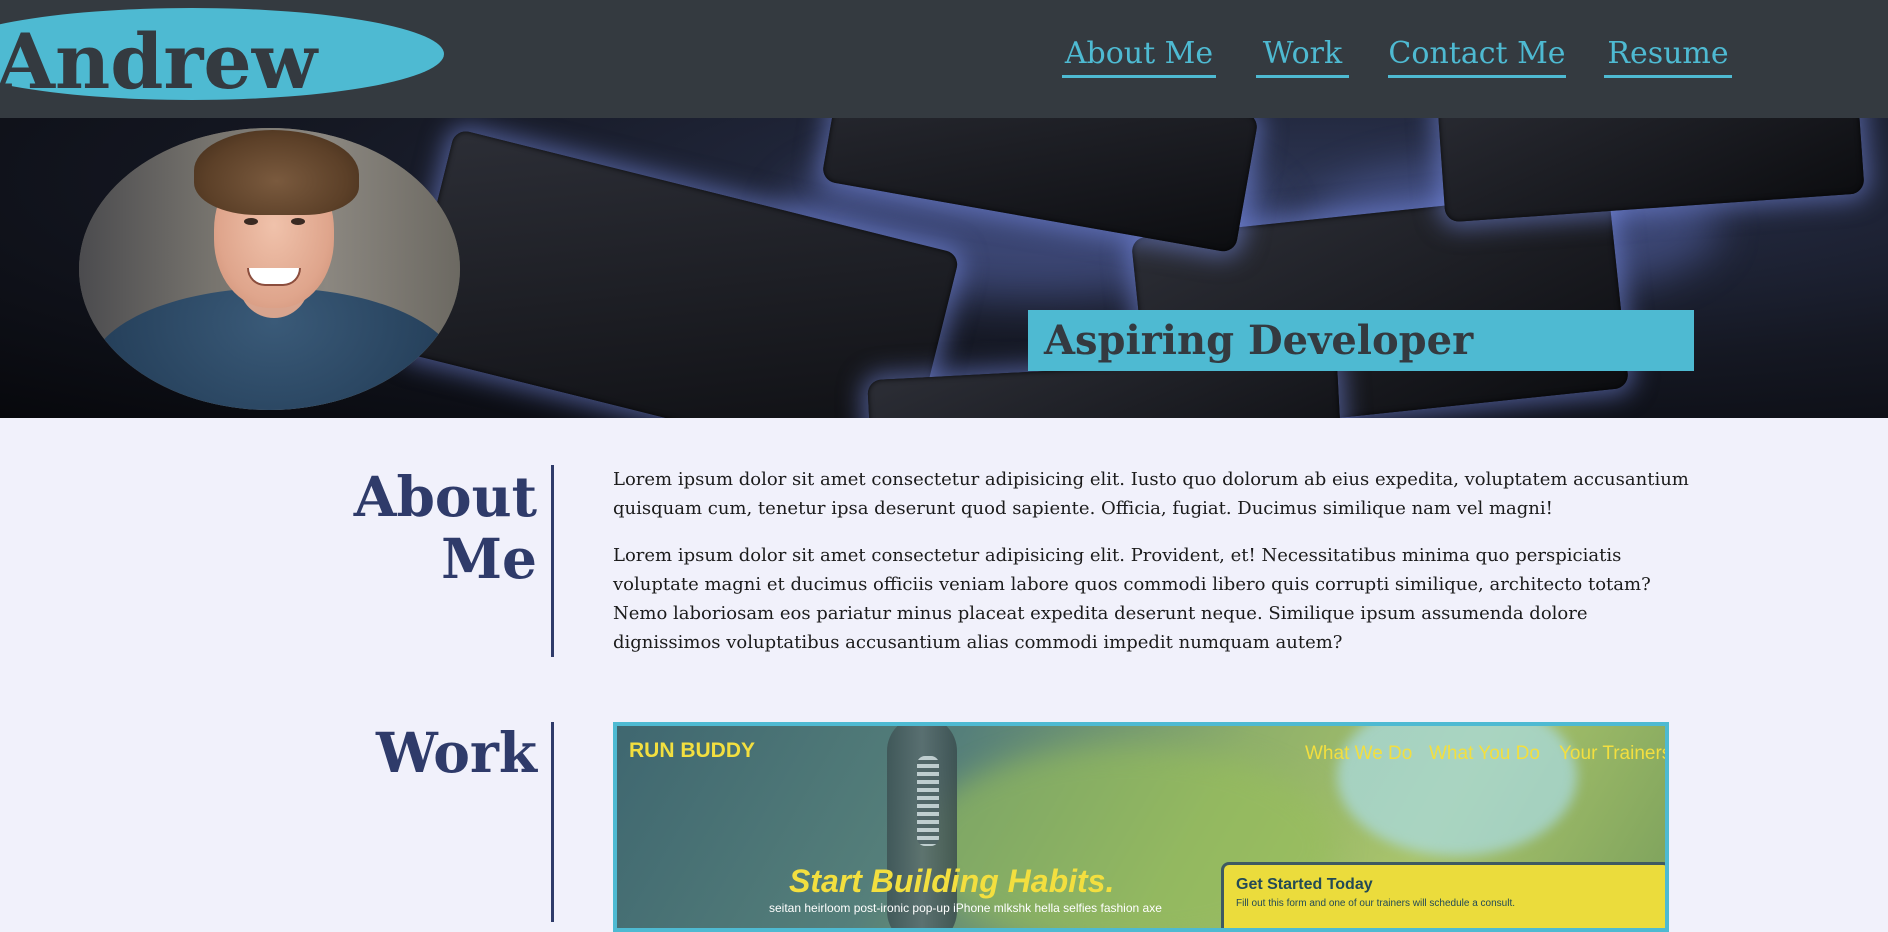 The width and height of the screenshot is (1888, 932). I want to click on profile-photo, so click(269, 269).